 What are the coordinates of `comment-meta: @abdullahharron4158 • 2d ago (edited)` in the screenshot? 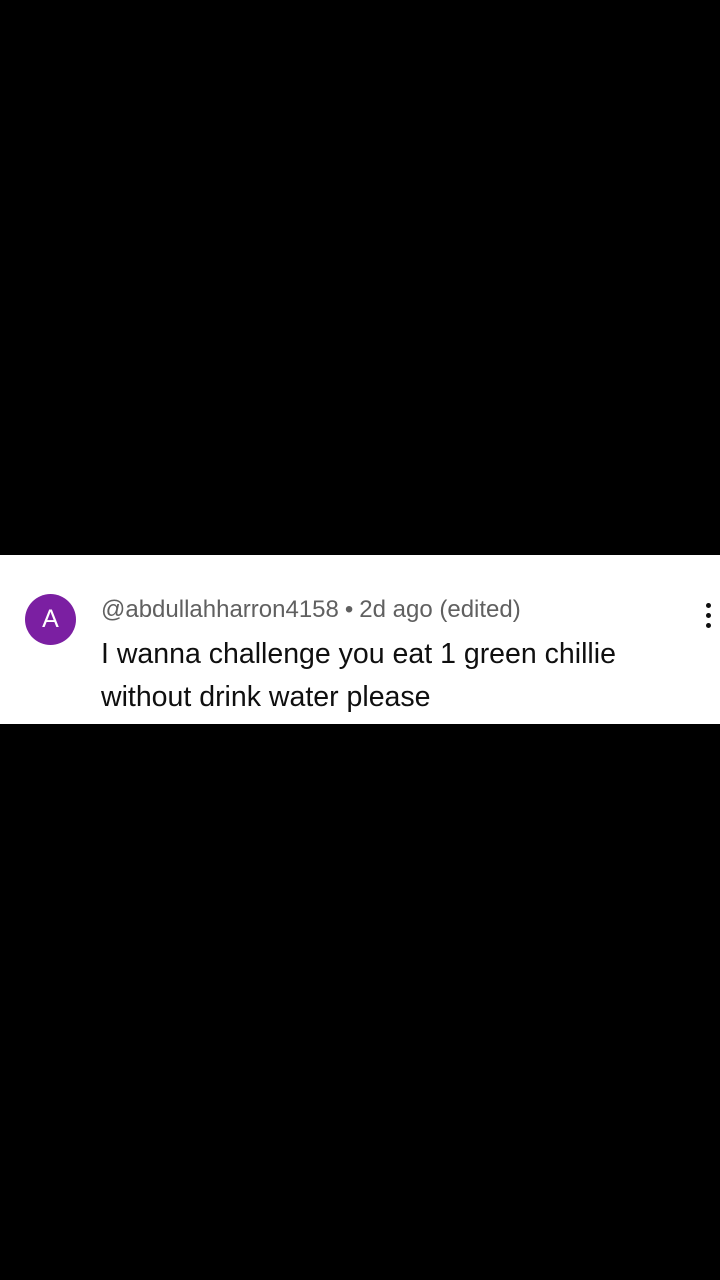 It's located at (311, 610).